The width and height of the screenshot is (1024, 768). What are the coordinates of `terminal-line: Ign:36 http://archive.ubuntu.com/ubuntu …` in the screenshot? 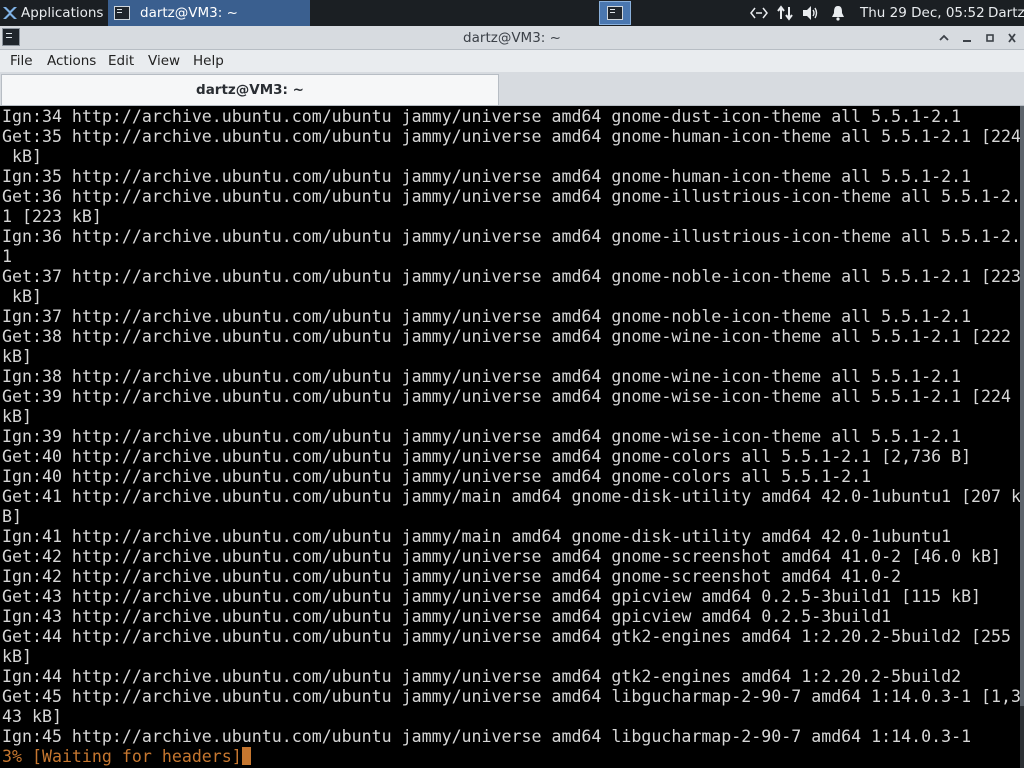 It's located at (511, 236).